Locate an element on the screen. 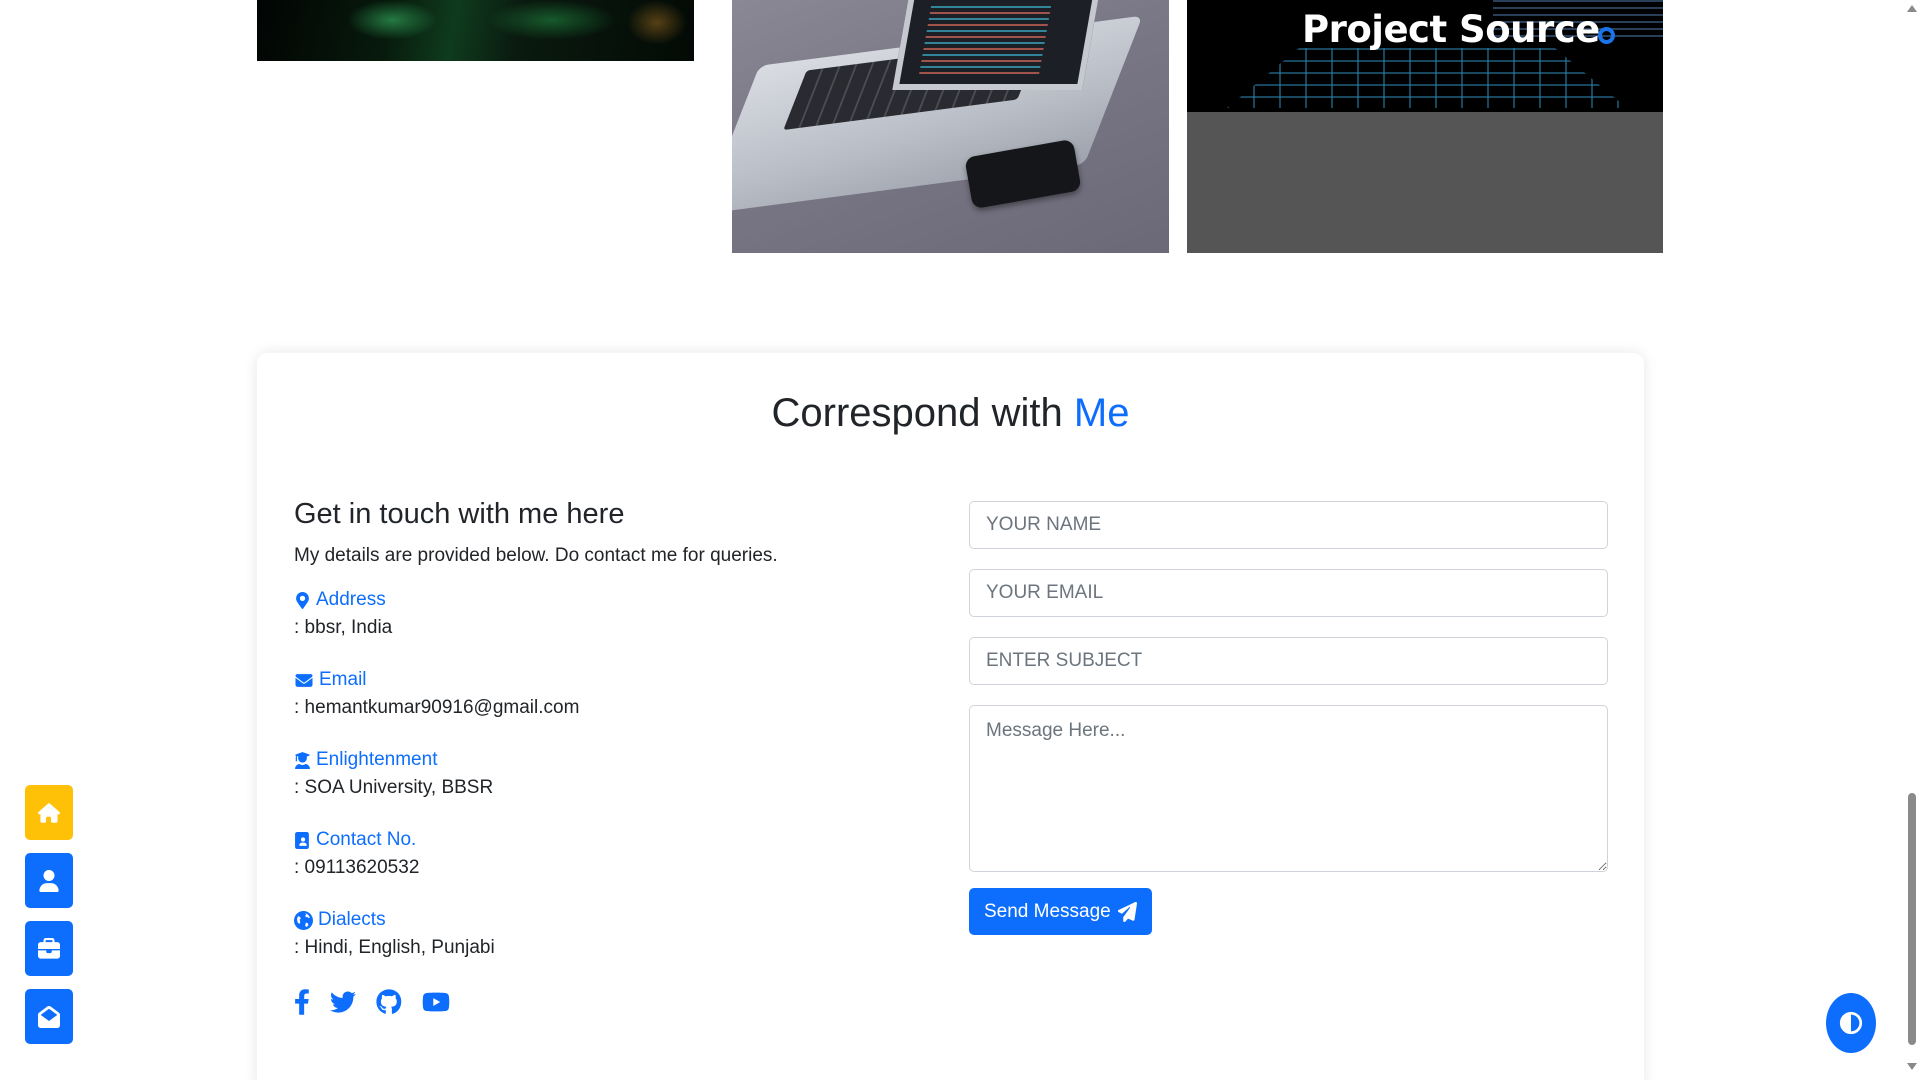 The height and width of the screenshot is (1080, 1920). info-value: : hemantkumar90916@gmail.com is located at coordinates (437, 707).